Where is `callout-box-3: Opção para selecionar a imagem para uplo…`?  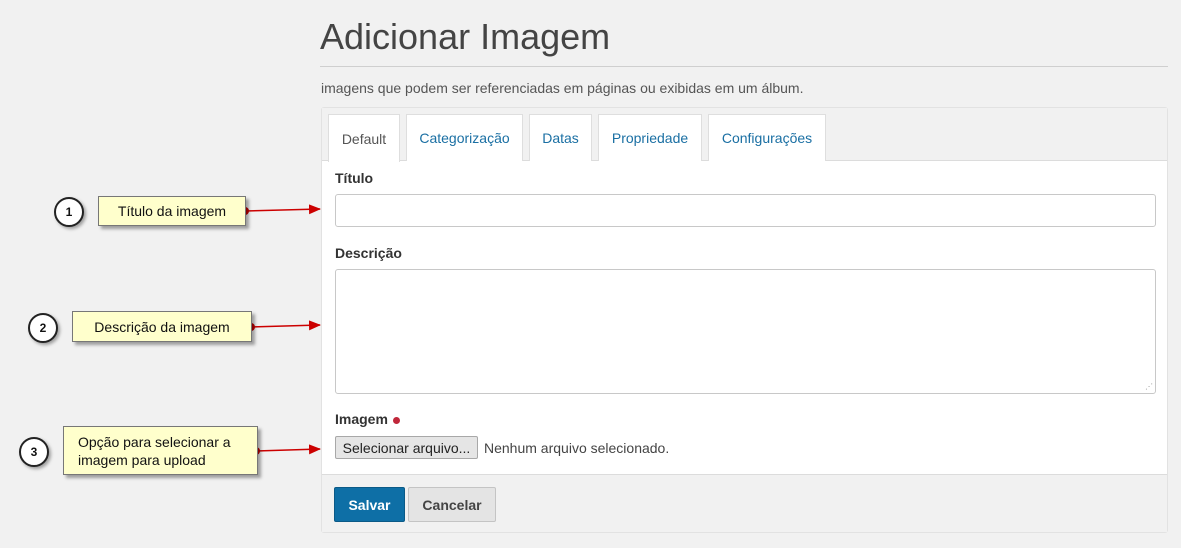 callout-box-3: Opção para selecionar a imagem para uplo… is located at coordinates (160, 450).